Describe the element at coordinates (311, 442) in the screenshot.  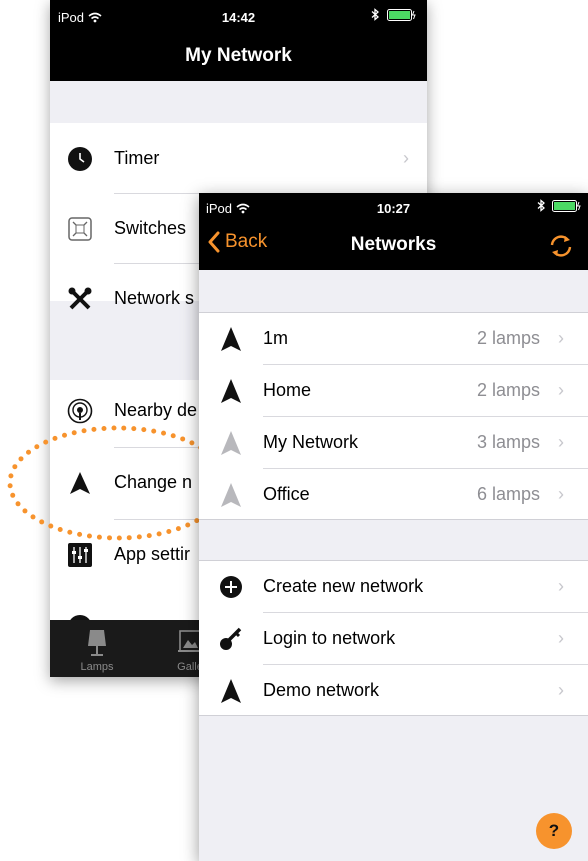
I see `network-name: My Network` at that location.